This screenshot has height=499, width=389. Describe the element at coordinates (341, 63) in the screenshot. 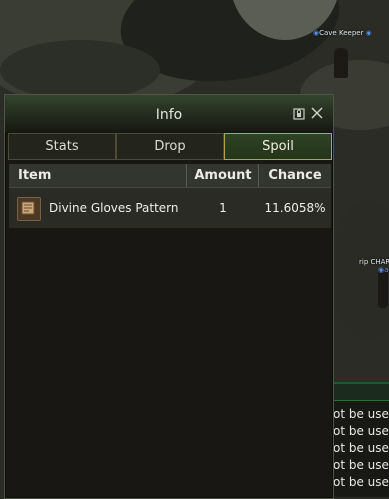

I see `npc-character` at that location.